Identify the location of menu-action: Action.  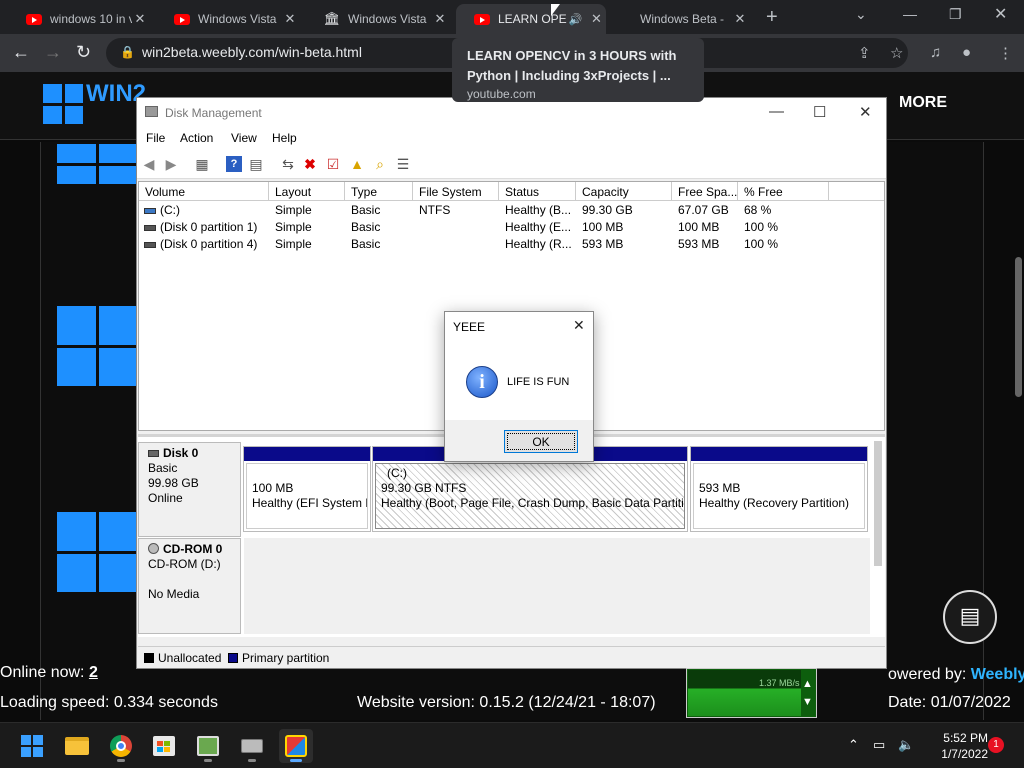
(196, 138).